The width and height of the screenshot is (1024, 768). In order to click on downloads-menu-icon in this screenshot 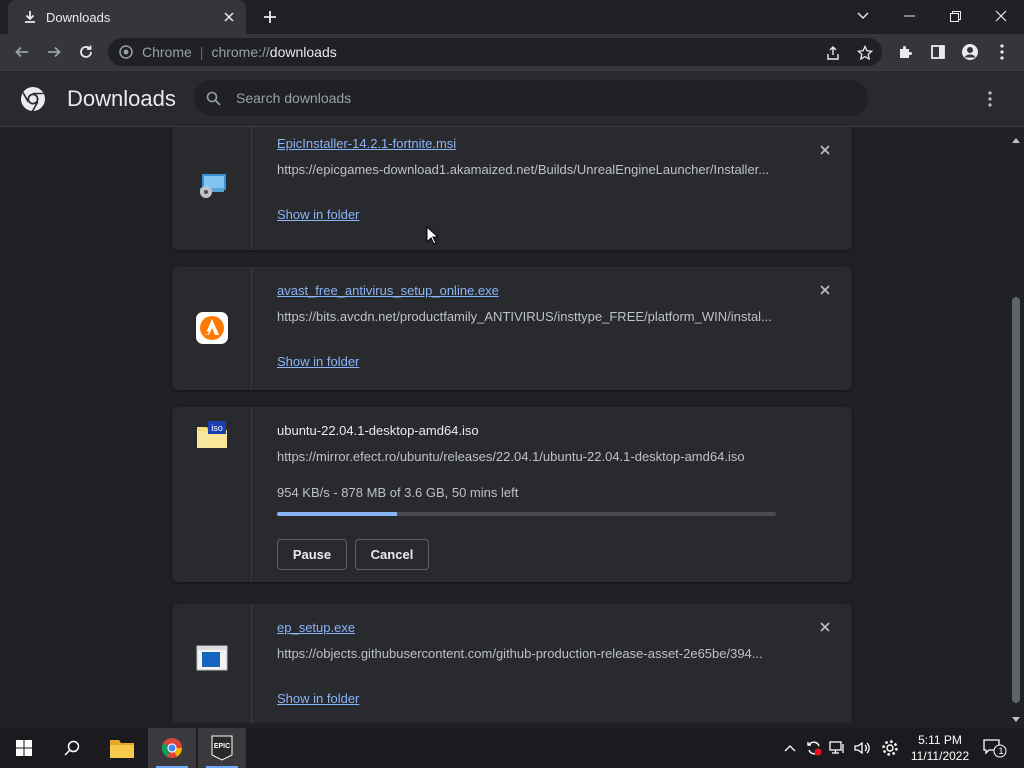, I will do `click(990, 99)`.